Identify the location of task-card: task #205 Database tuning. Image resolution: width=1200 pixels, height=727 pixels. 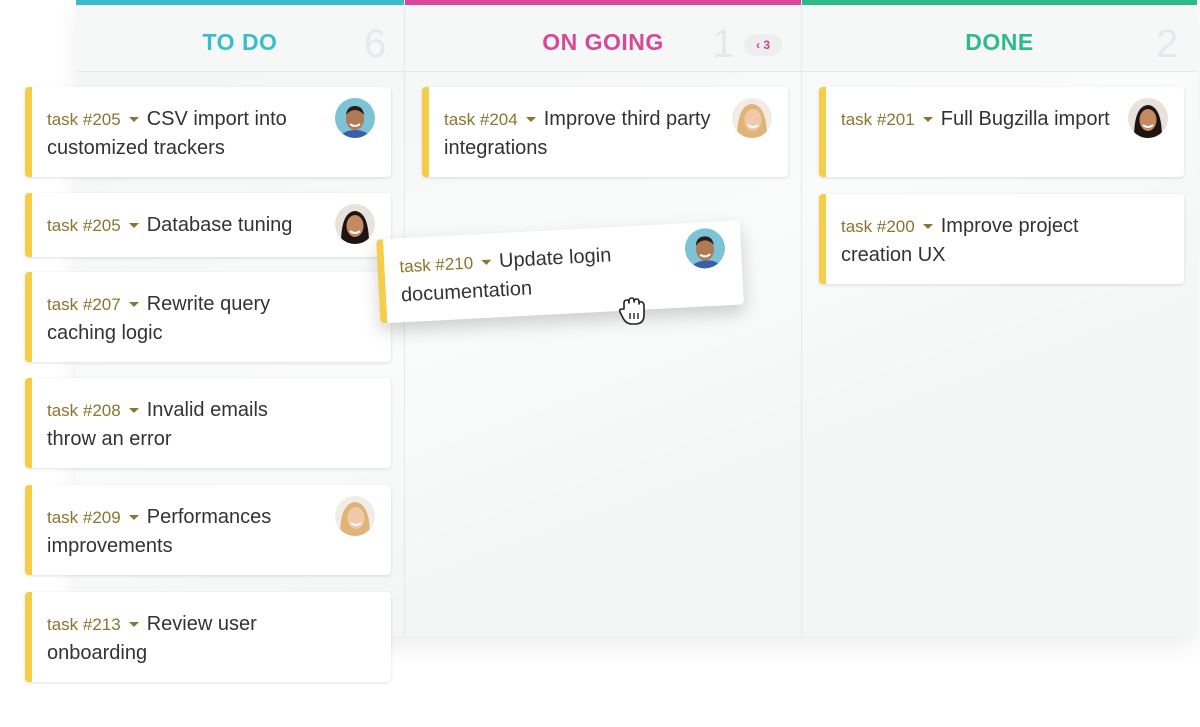
(208, 225).